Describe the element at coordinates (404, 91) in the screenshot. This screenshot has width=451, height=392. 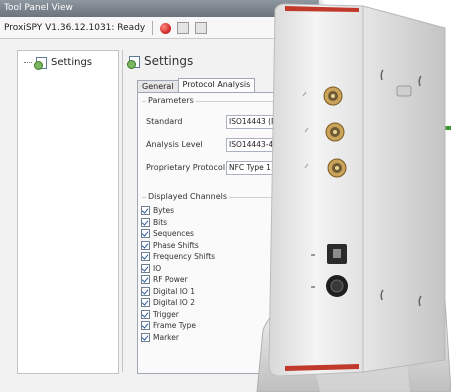
I see `side-label-icon` at that location.